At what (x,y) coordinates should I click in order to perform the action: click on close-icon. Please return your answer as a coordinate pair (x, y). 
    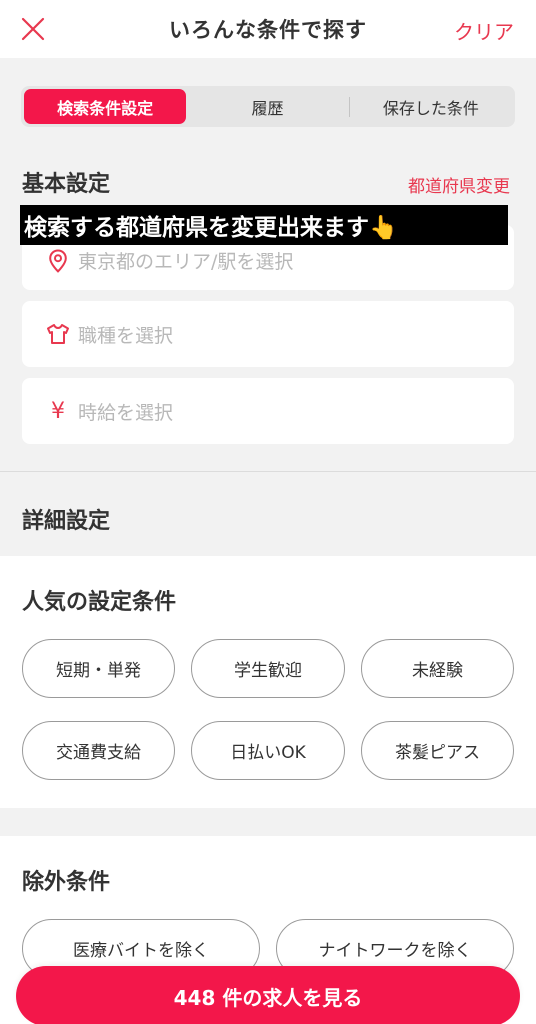
    Looking at the image, I should click on (33, 29).